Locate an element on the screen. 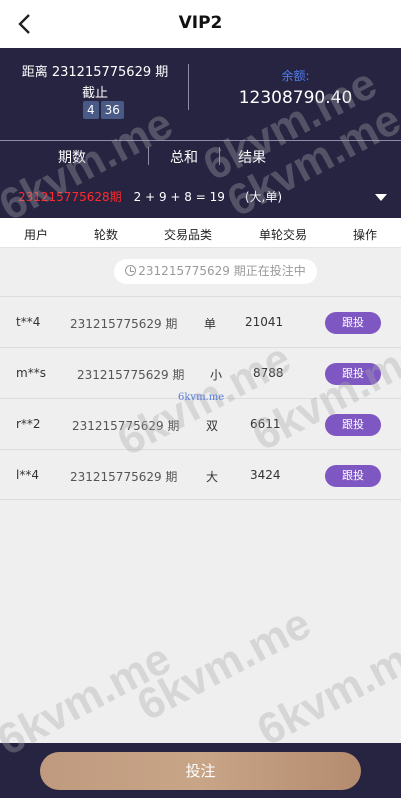 Image resolution: width=401 pixels, height=798 pixels. sum-expression: 2 + 9 + 8 = 19 is located at coordinates (179, 196).